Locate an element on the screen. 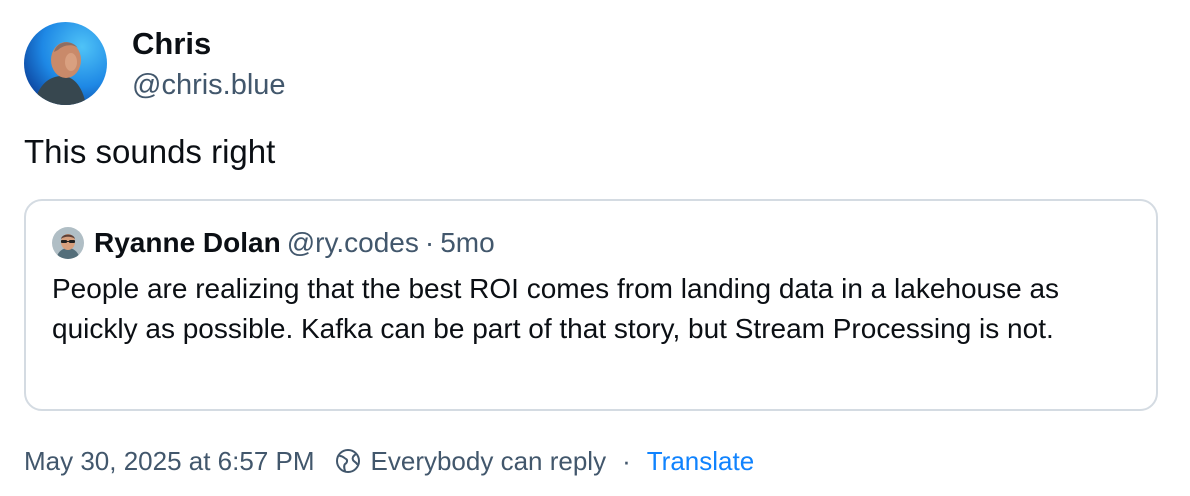  quote-header: Ryanne Dolan @ry.codes · 5mo is located at coordinates (294, 243).